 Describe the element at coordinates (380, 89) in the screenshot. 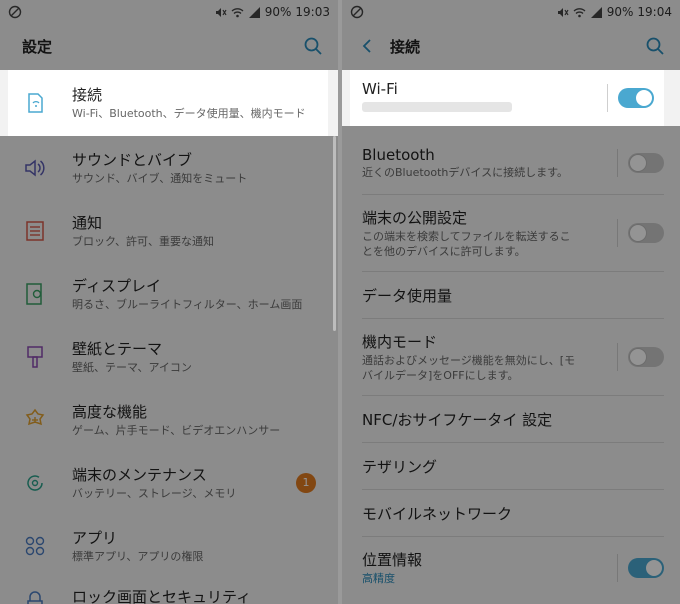

I see `wifi-label: Wi-Fi` at that location.